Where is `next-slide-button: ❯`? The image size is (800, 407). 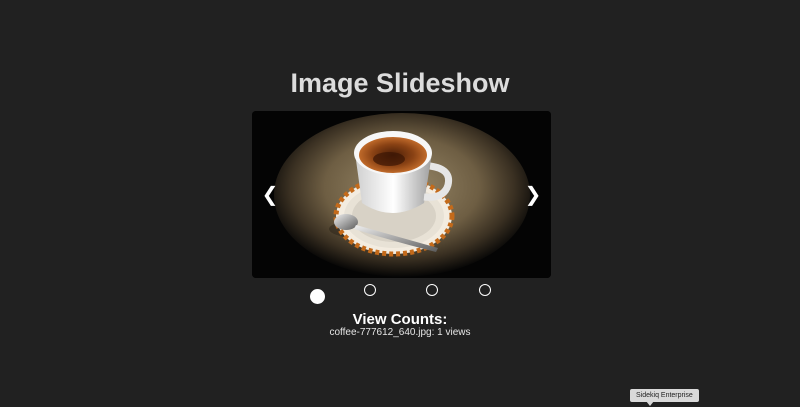 next-slide-button: ❯ is located at coordinates (533, 195).